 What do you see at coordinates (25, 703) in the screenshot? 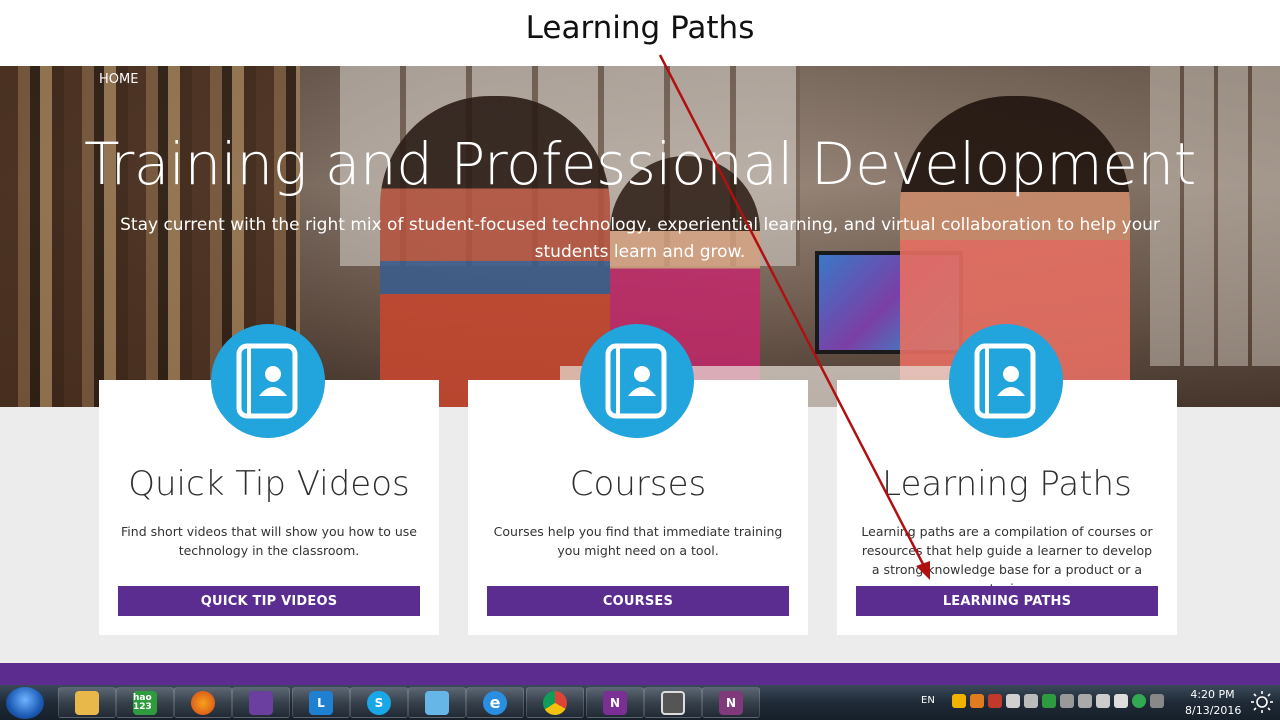
I see `windows-start-icon` at bounding box center [25, 703].